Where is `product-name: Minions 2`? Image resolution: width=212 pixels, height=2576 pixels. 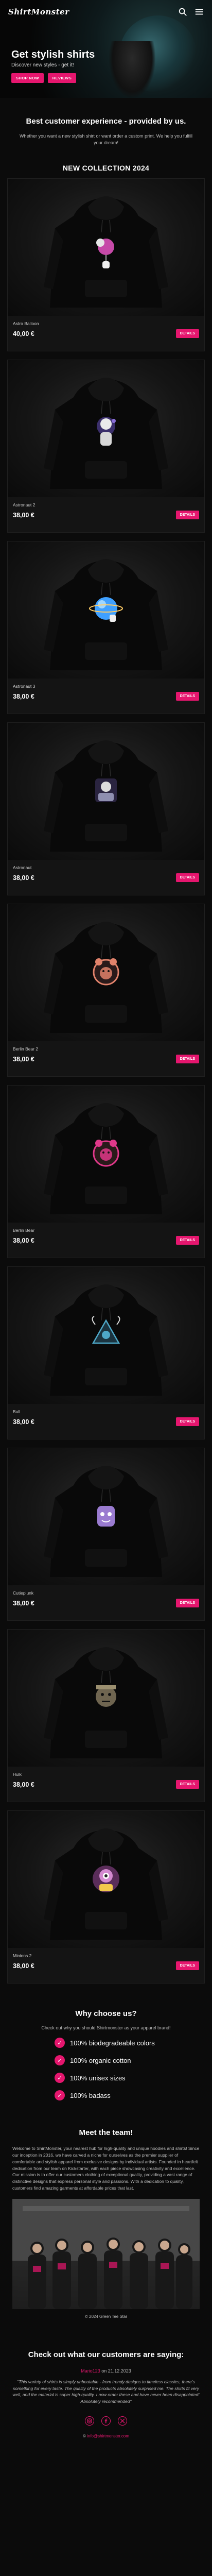
product-name: Minions 2 is located at coordinates (22, 1956).